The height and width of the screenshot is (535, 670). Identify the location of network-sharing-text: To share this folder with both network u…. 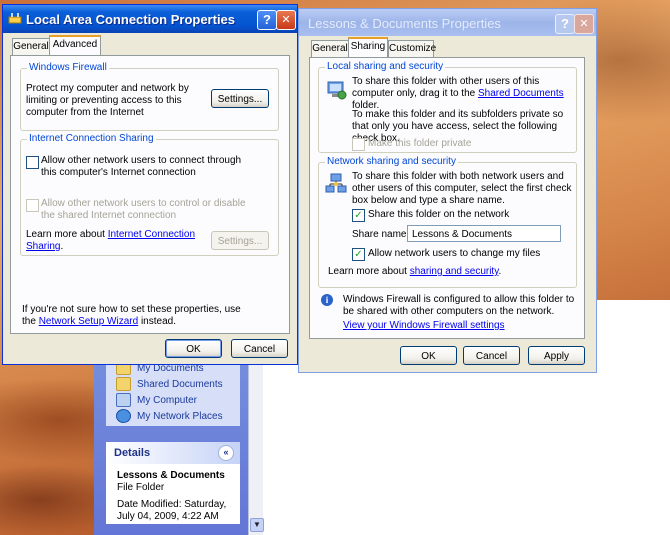
(462, 188).